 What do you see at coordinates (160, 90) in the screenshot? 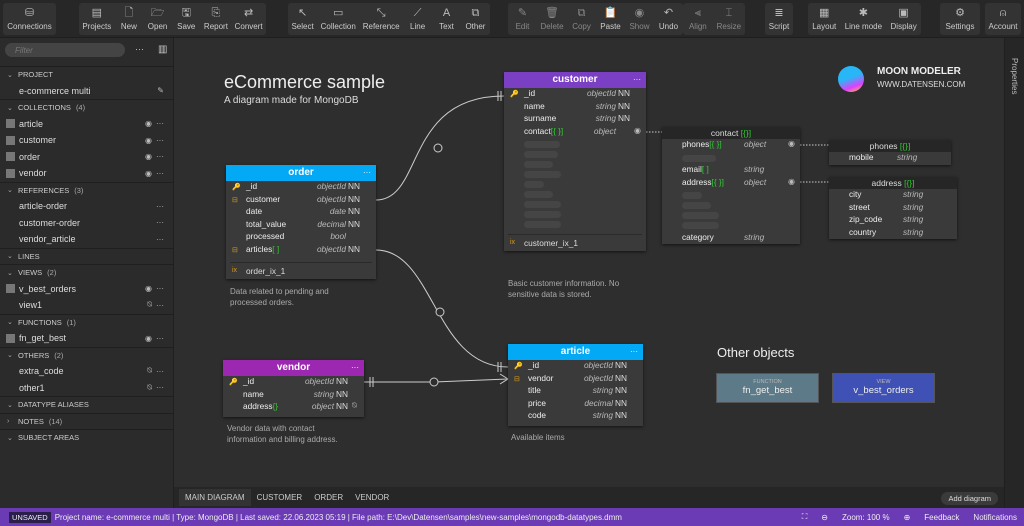
I see `edit-icon: ✎` at bounding box center [160, 90].